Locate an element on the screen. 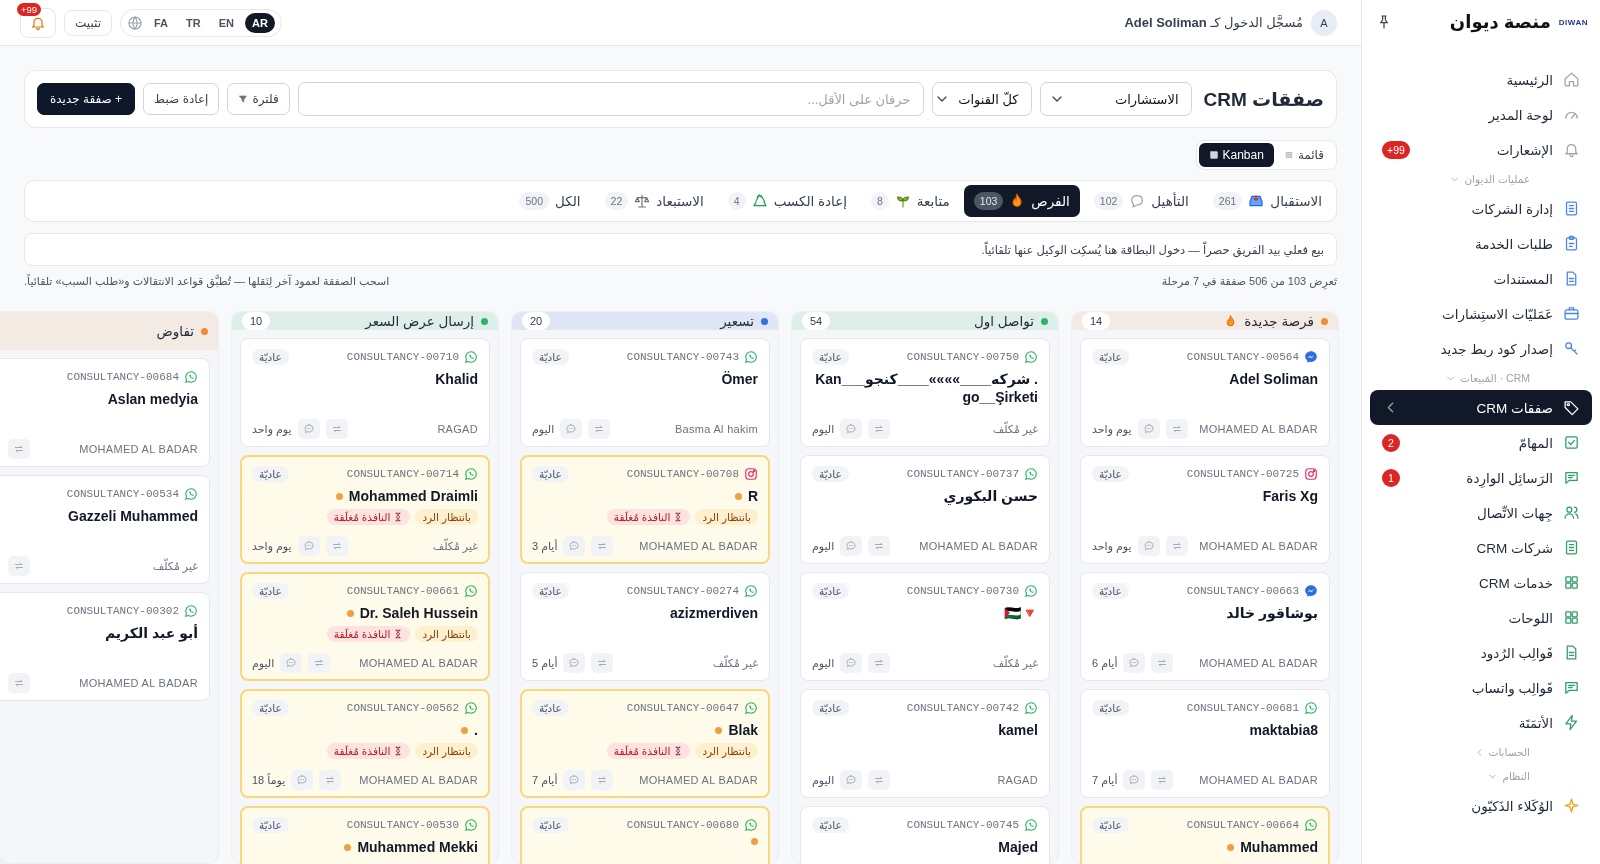 The height and width of the screenshot is (864, 1600). contact-name: 🇵🇸🔻 is located at coordinates (1021, 613).